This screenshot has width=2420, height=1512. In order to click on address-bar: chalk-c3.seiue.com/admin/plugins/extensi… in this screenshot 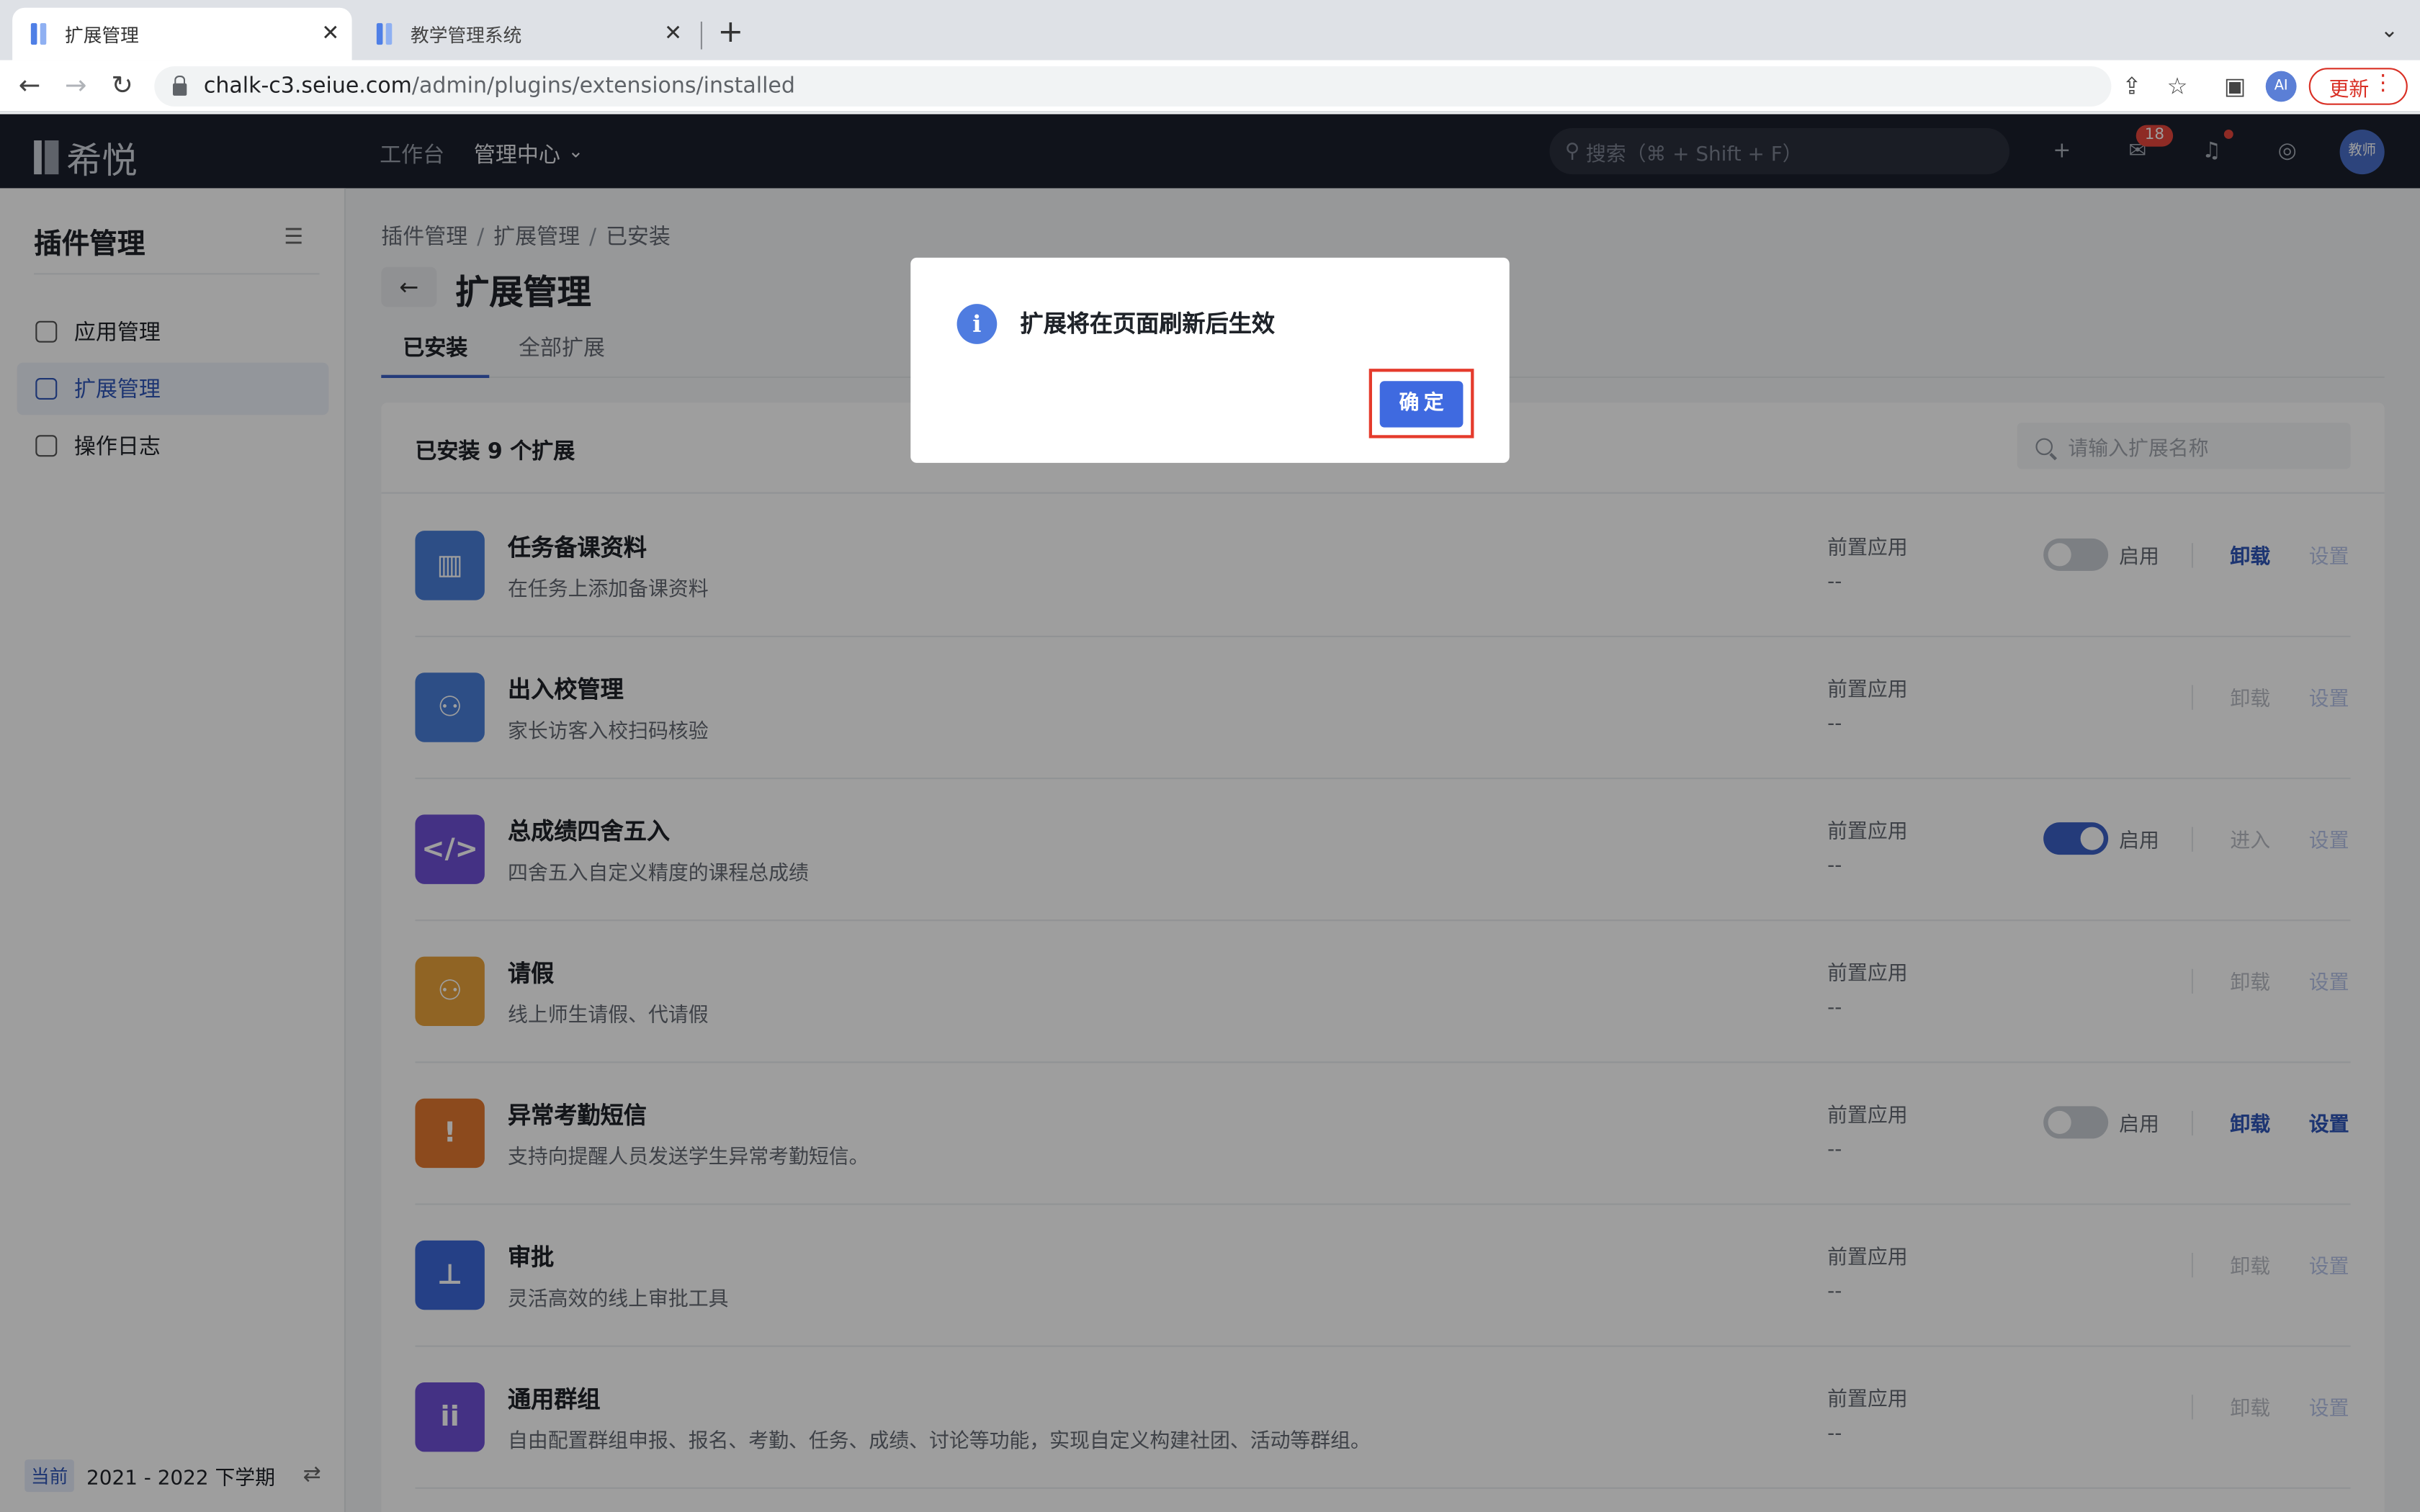, I will do `click(1133, 86)`.